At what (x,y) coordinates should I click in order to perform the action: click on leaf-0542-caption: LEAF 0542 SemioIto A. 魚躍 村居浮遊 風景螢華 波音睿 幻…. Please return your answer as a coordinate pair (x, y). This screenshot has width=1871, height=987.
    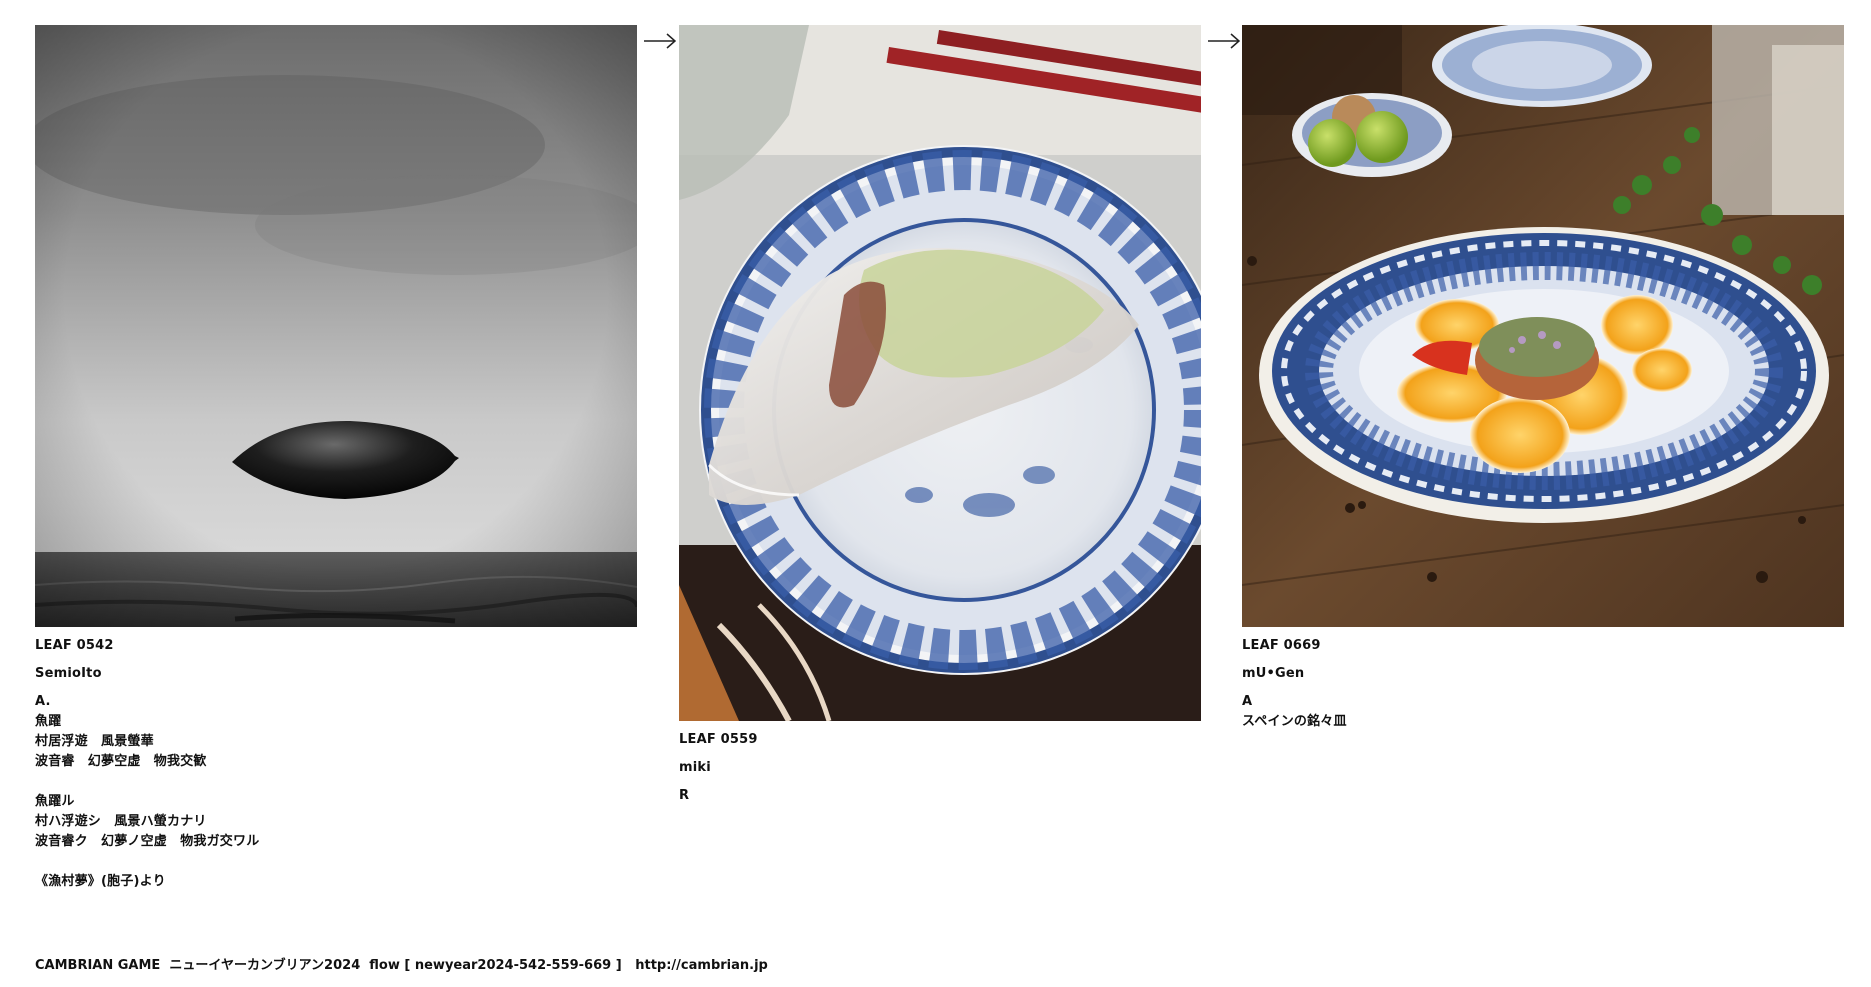
    Looking at the image, I should click on (147, 764).